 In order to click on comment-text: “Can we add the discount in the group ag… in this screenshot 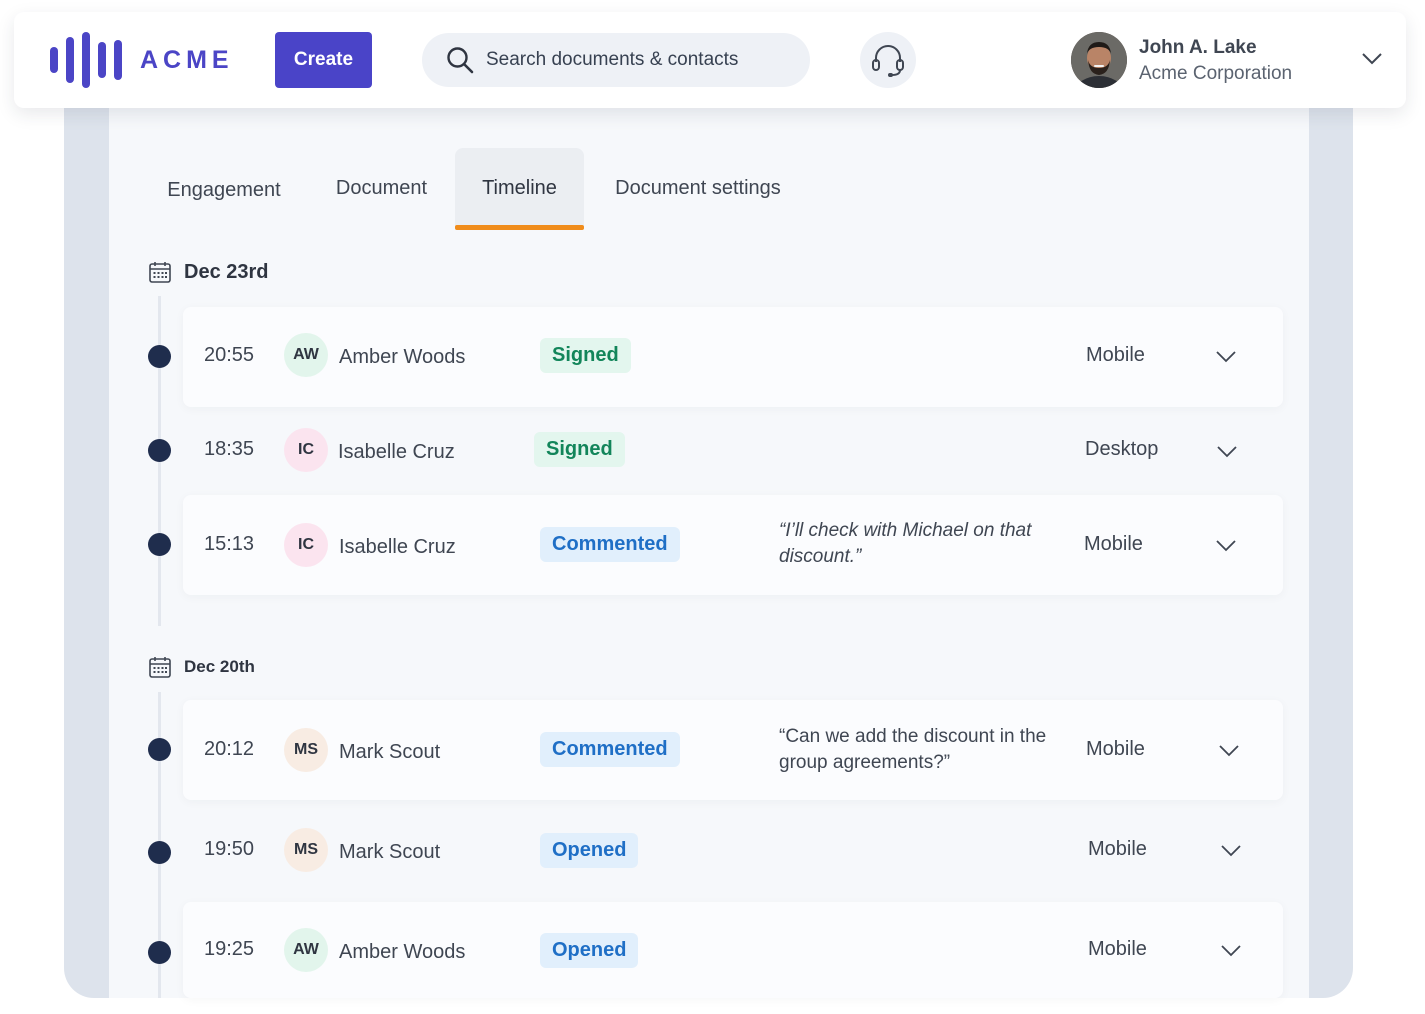, I will do `click(913, 749)`.